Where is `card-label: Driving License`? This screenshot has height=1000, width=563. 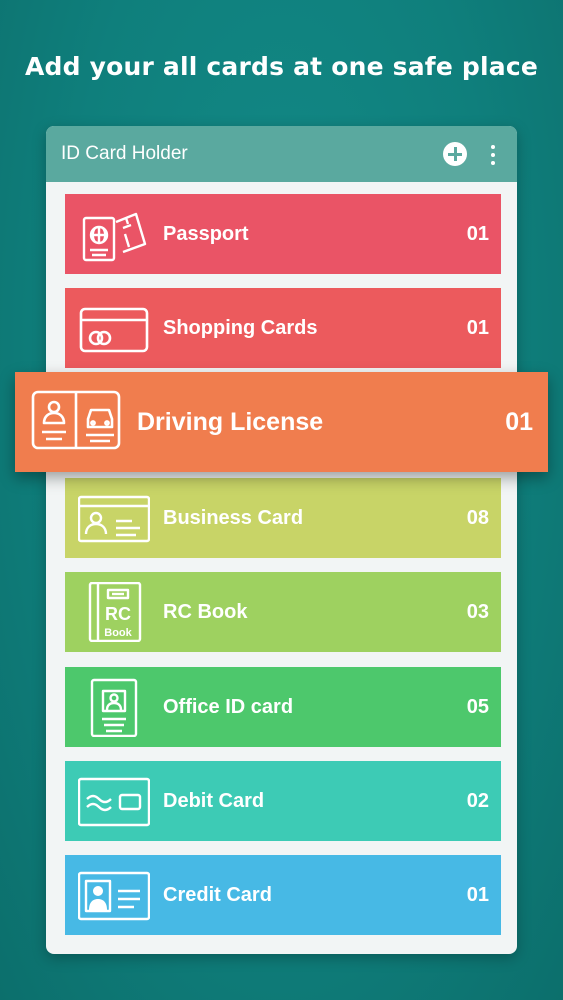 card-label: Driving License is located at coordinates (230, 422).